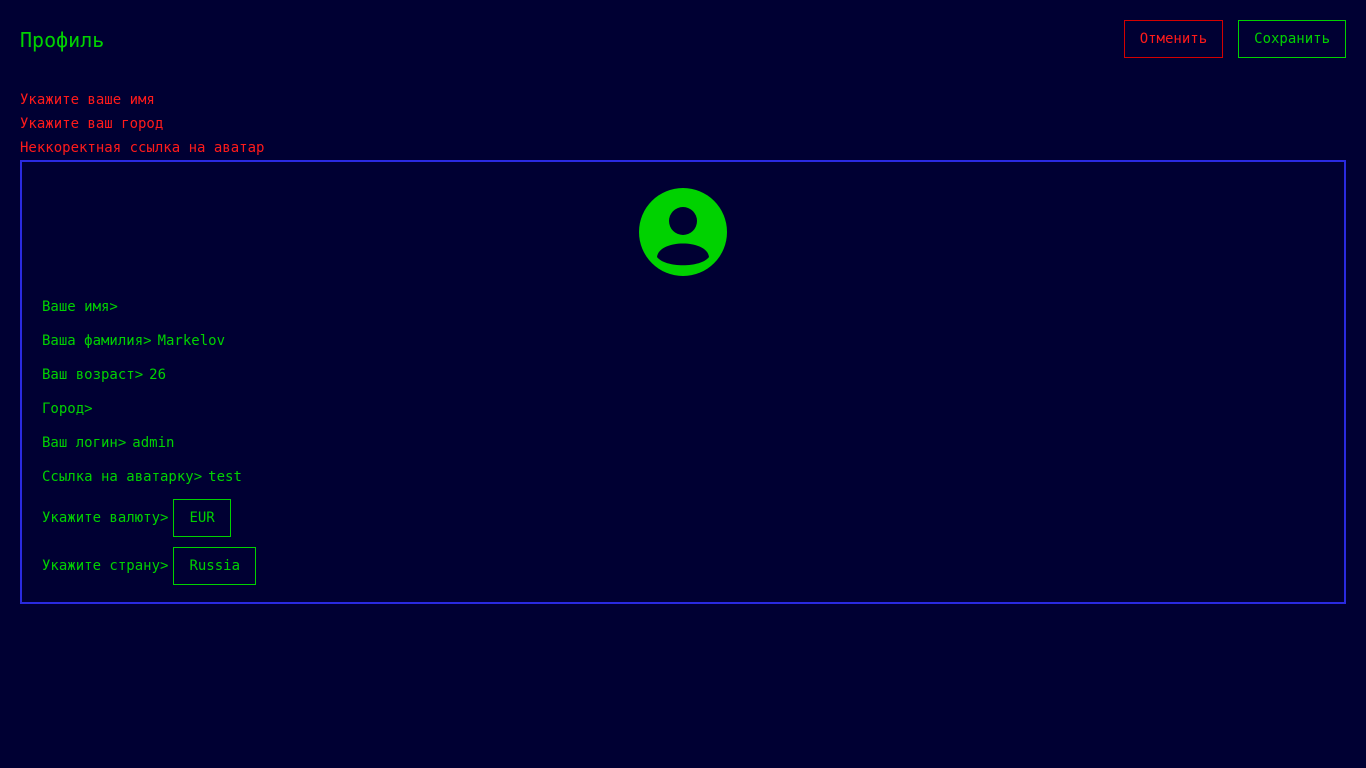 This screenshot has width=1366, height=768. What do you see at coordinates (142, 148) in the screenshot?
I see `error-avatar-link: Неккоректная ссылка на аватар` at bounding box center [142, 148].